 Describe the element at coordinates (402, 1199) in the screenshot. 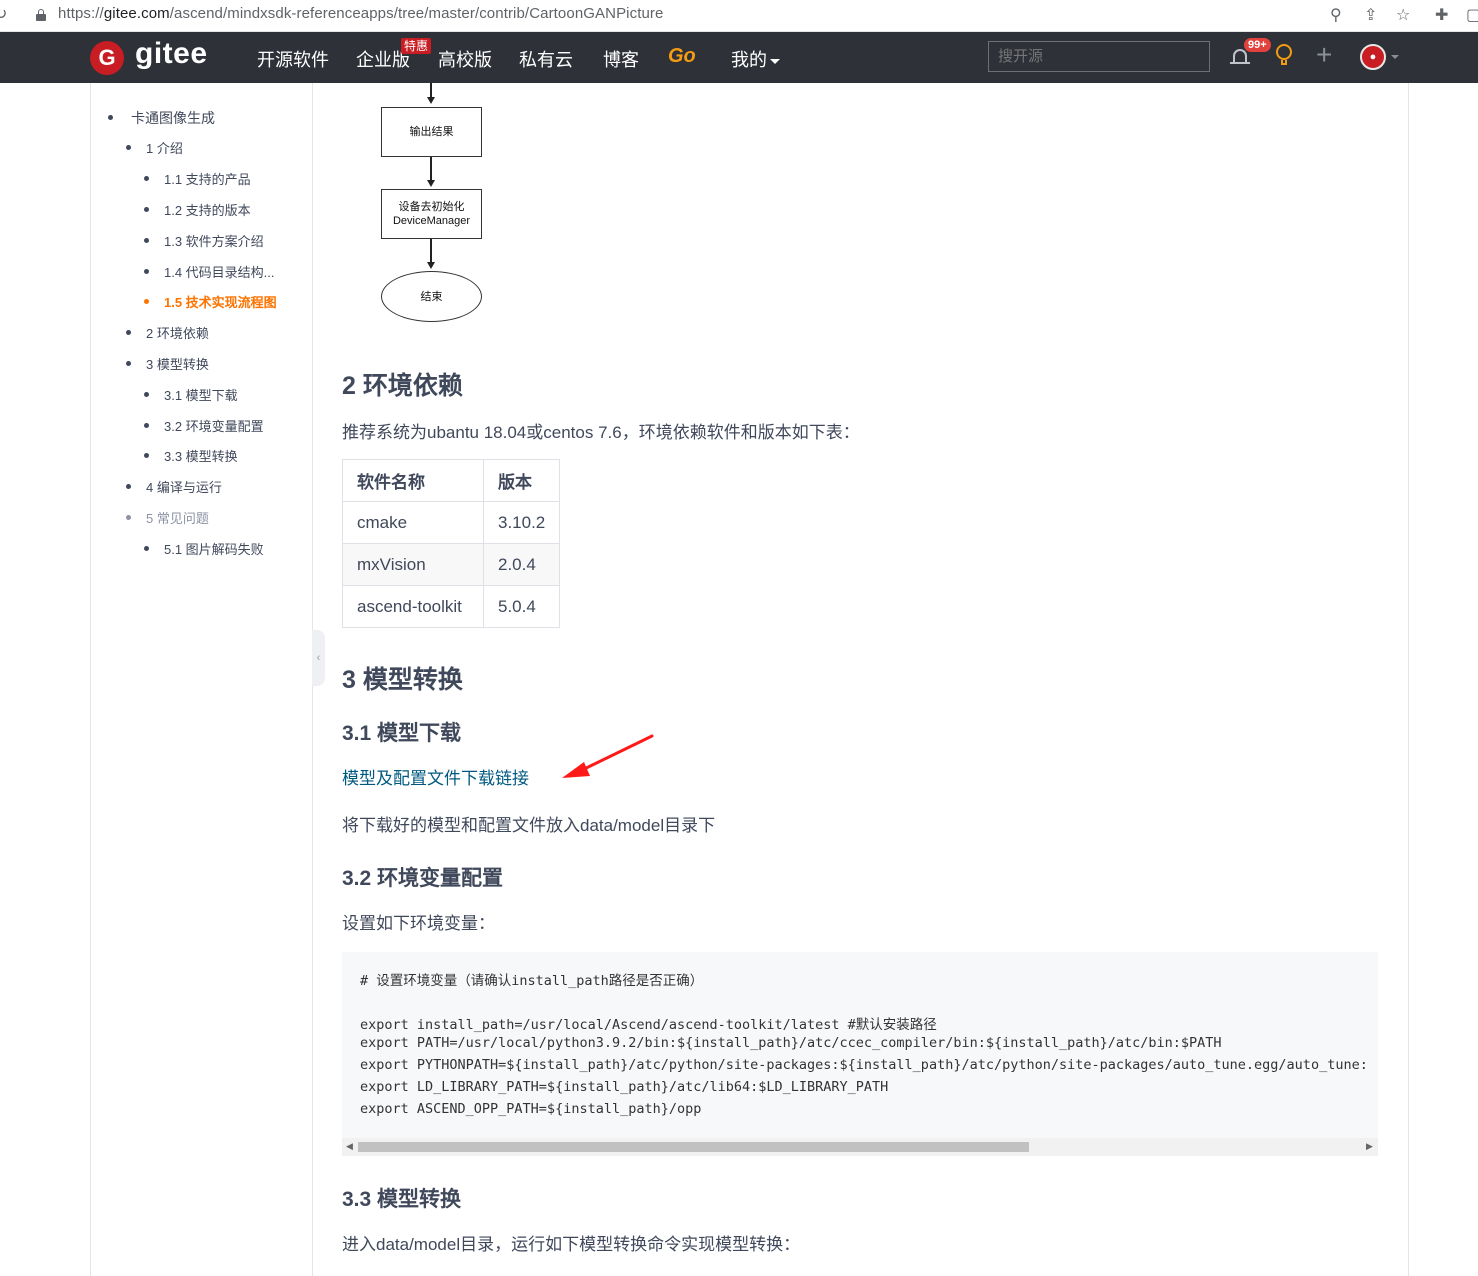

I see `heading-convert: 3.3 模型转换` at that location.